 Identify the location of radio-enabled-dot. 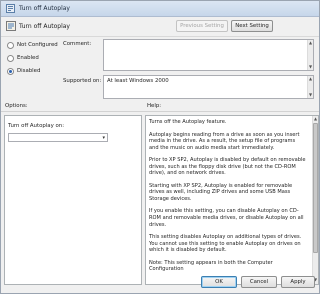
(10, 58).